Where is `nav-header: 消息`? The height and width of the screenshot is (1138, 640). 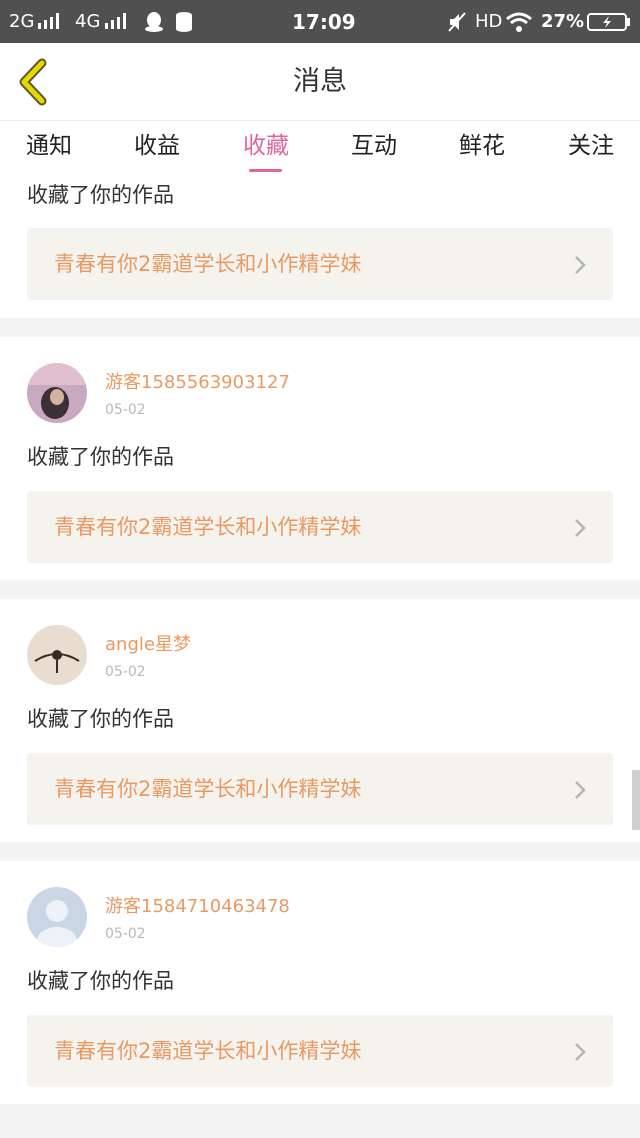 nav-header: 消息 is located at coordinates (320, 82).